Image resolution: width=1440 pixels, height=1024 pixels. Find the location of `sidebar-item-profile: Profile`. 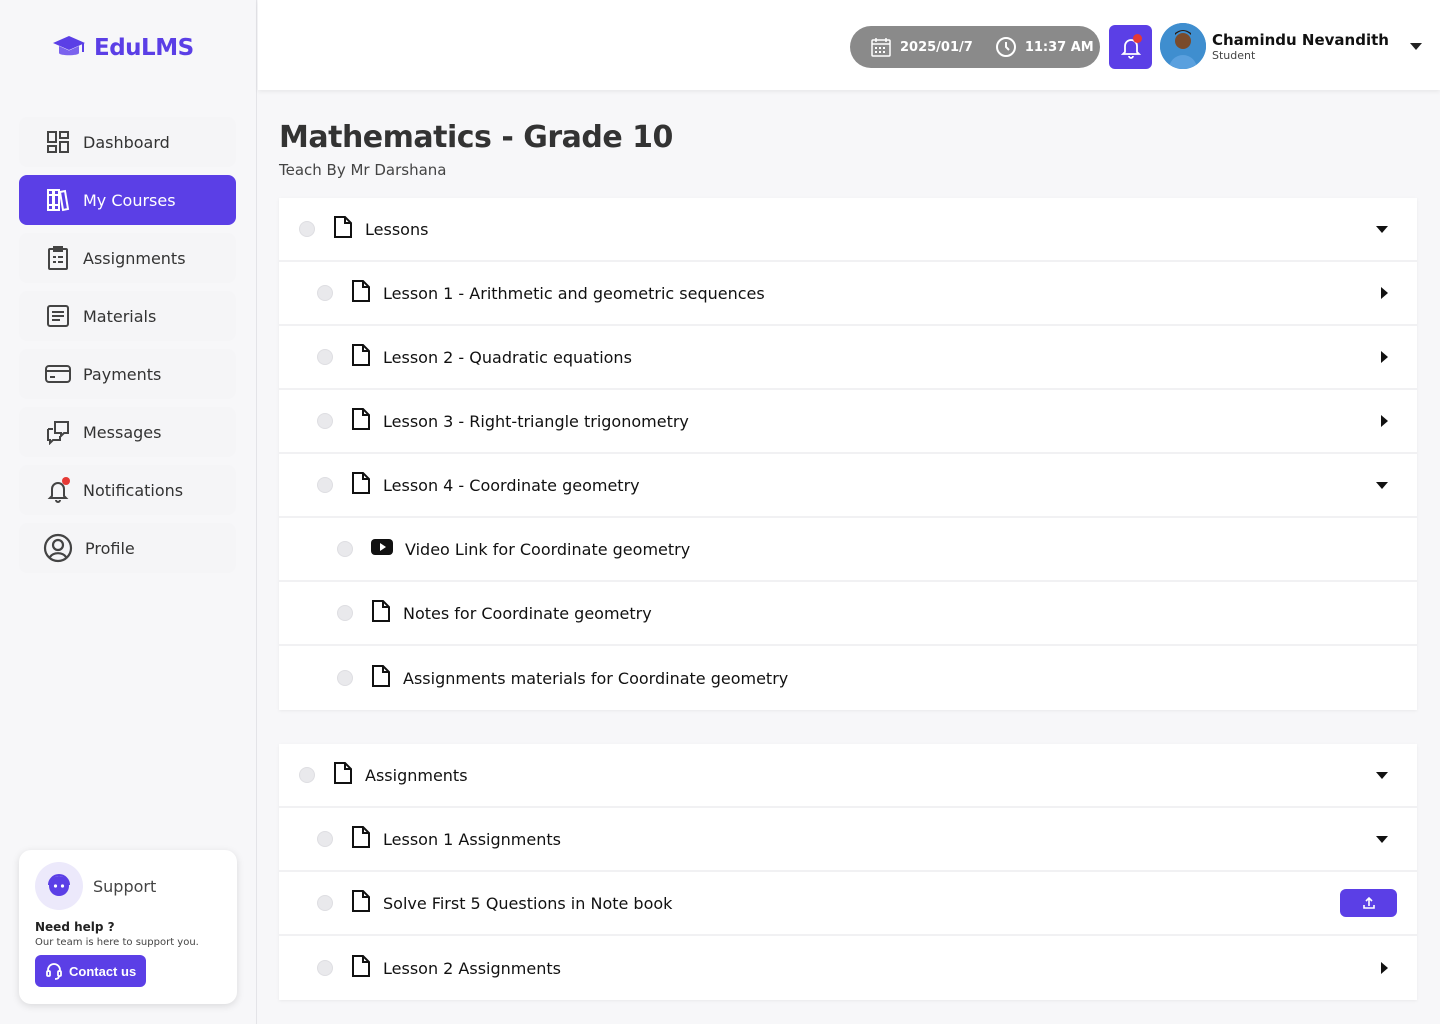

sidebar-item-profile: Profile is located at coordinates (127, 548).